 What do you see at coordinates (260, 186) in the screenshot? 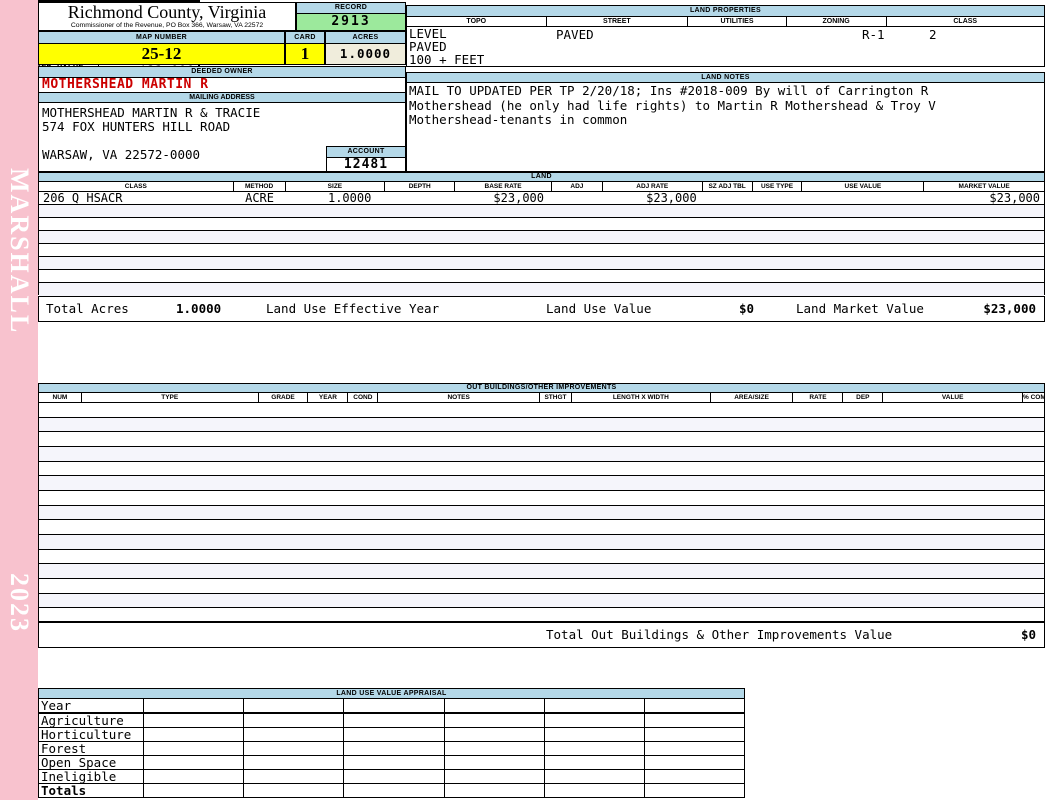
I see `land-col-method: METHOD` at bounding box center [260, 186].